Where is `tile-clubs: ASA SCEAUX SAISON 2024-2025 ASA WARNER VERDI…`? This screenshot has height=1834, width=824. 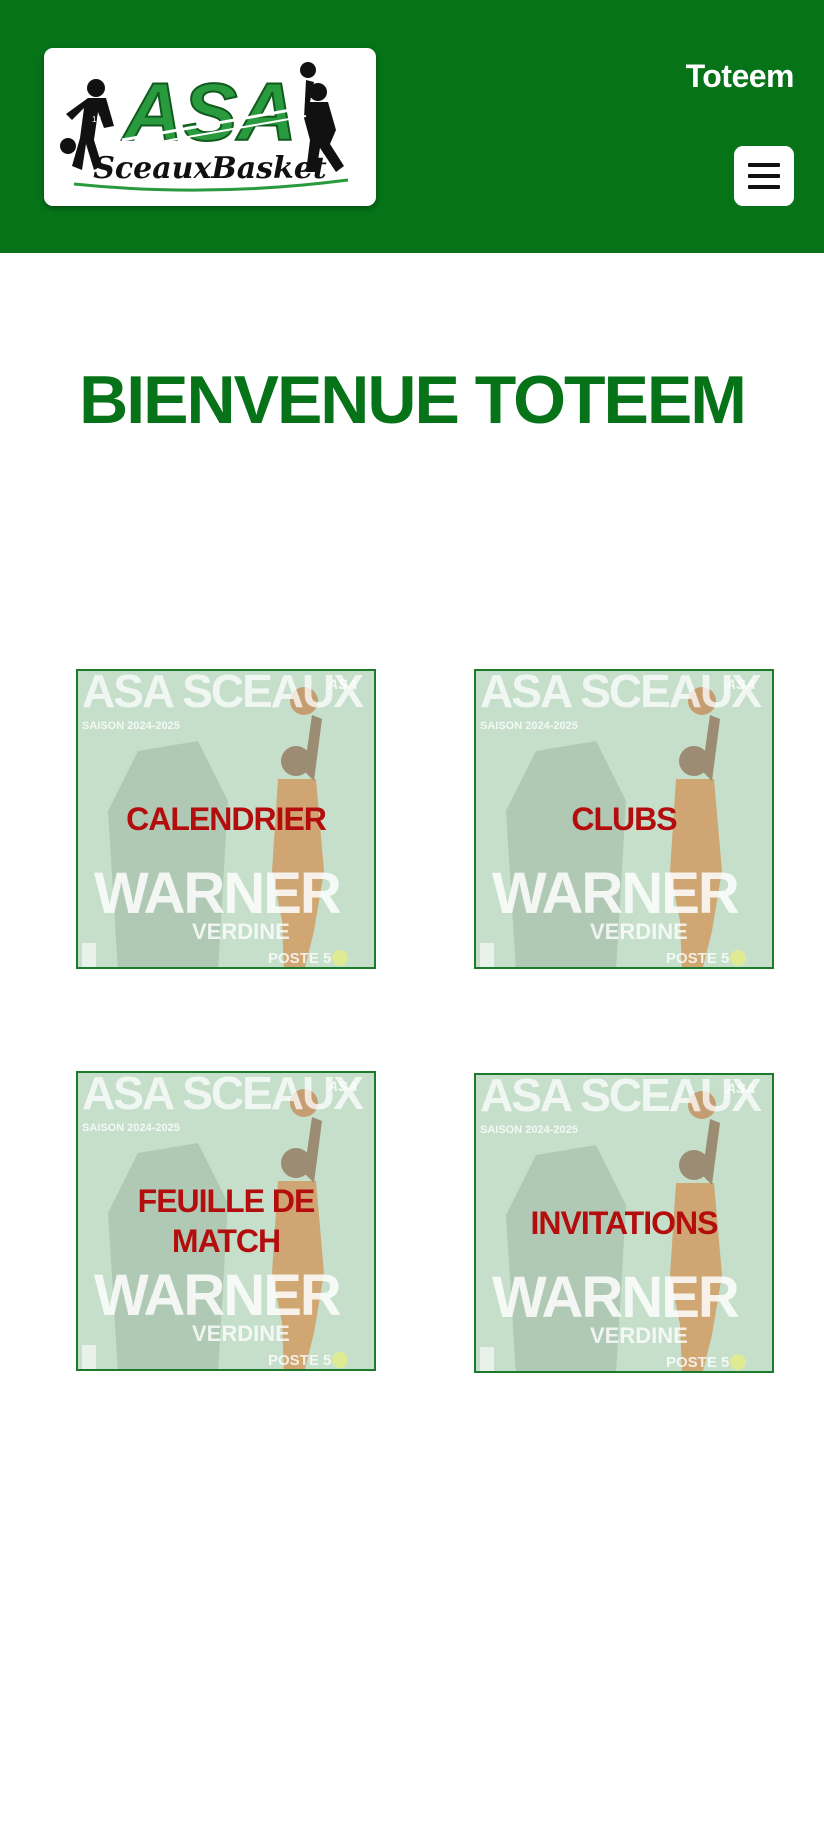 tile-clubs: ASA SCEAUX SAISON 2024-2025 ASA WARNER VERDI… is located at coordinates (624, 819).